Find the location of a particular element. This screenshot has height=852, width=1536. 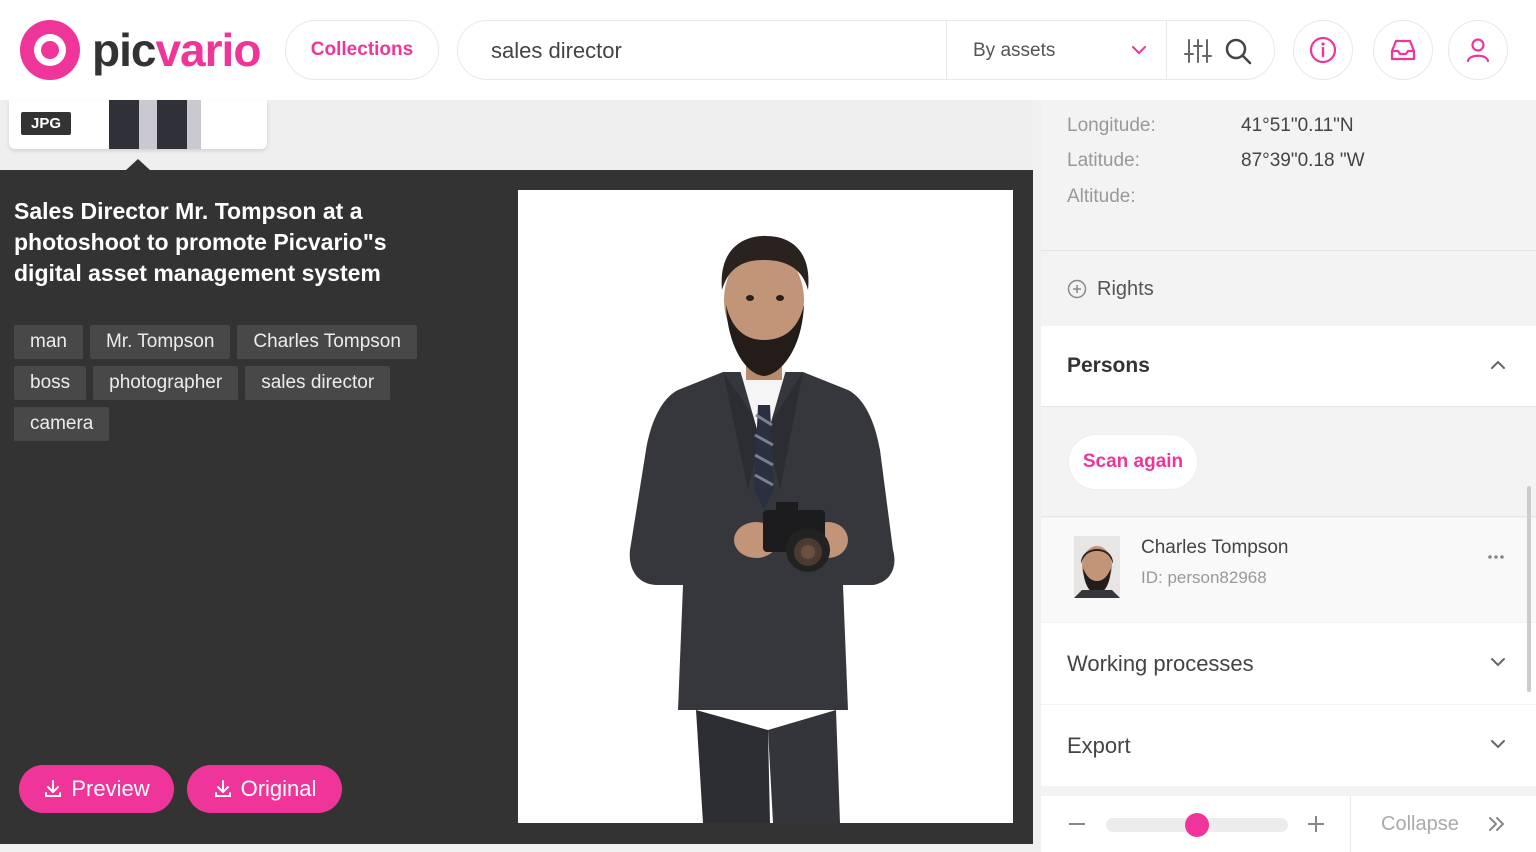

plus-circle-icon is located at coordinates (1077, 289).